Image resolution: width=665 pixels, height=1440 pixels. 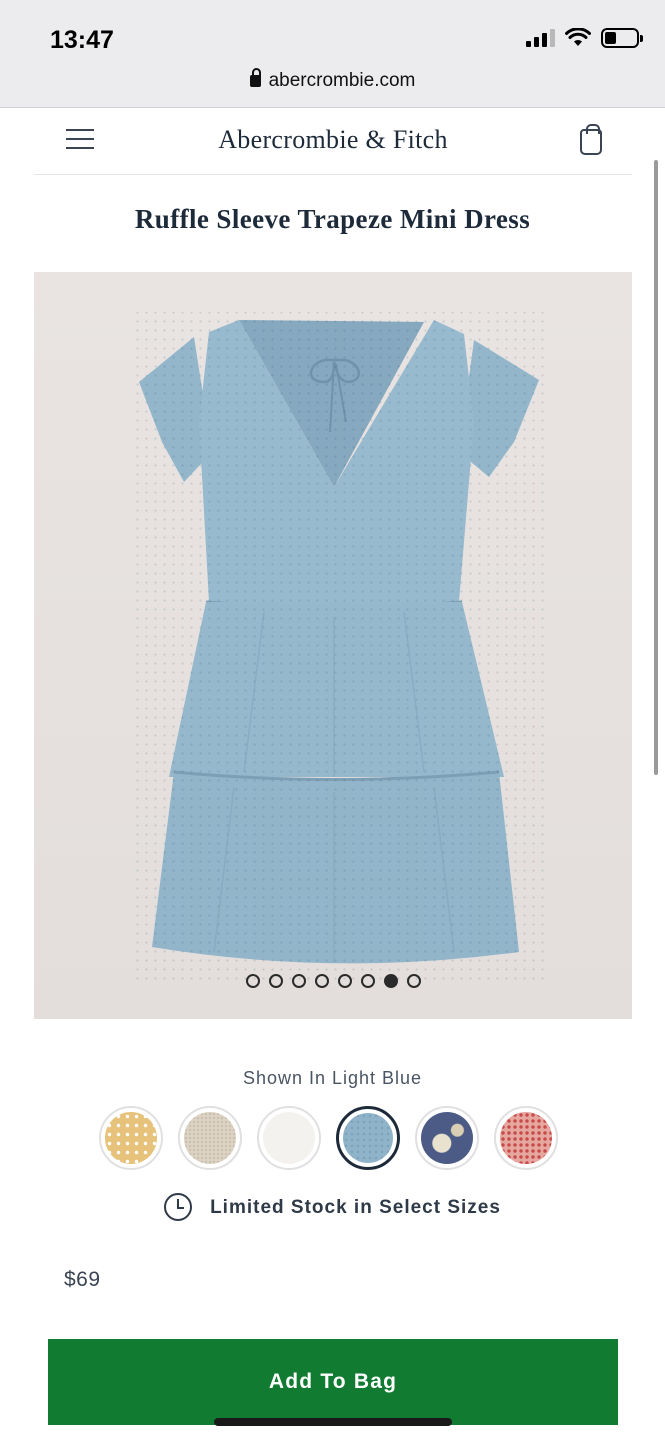 What do you see at coordinates (178, 1207) in the screenshot?
I see `clock-icon` at bounding box center [178, 1207].